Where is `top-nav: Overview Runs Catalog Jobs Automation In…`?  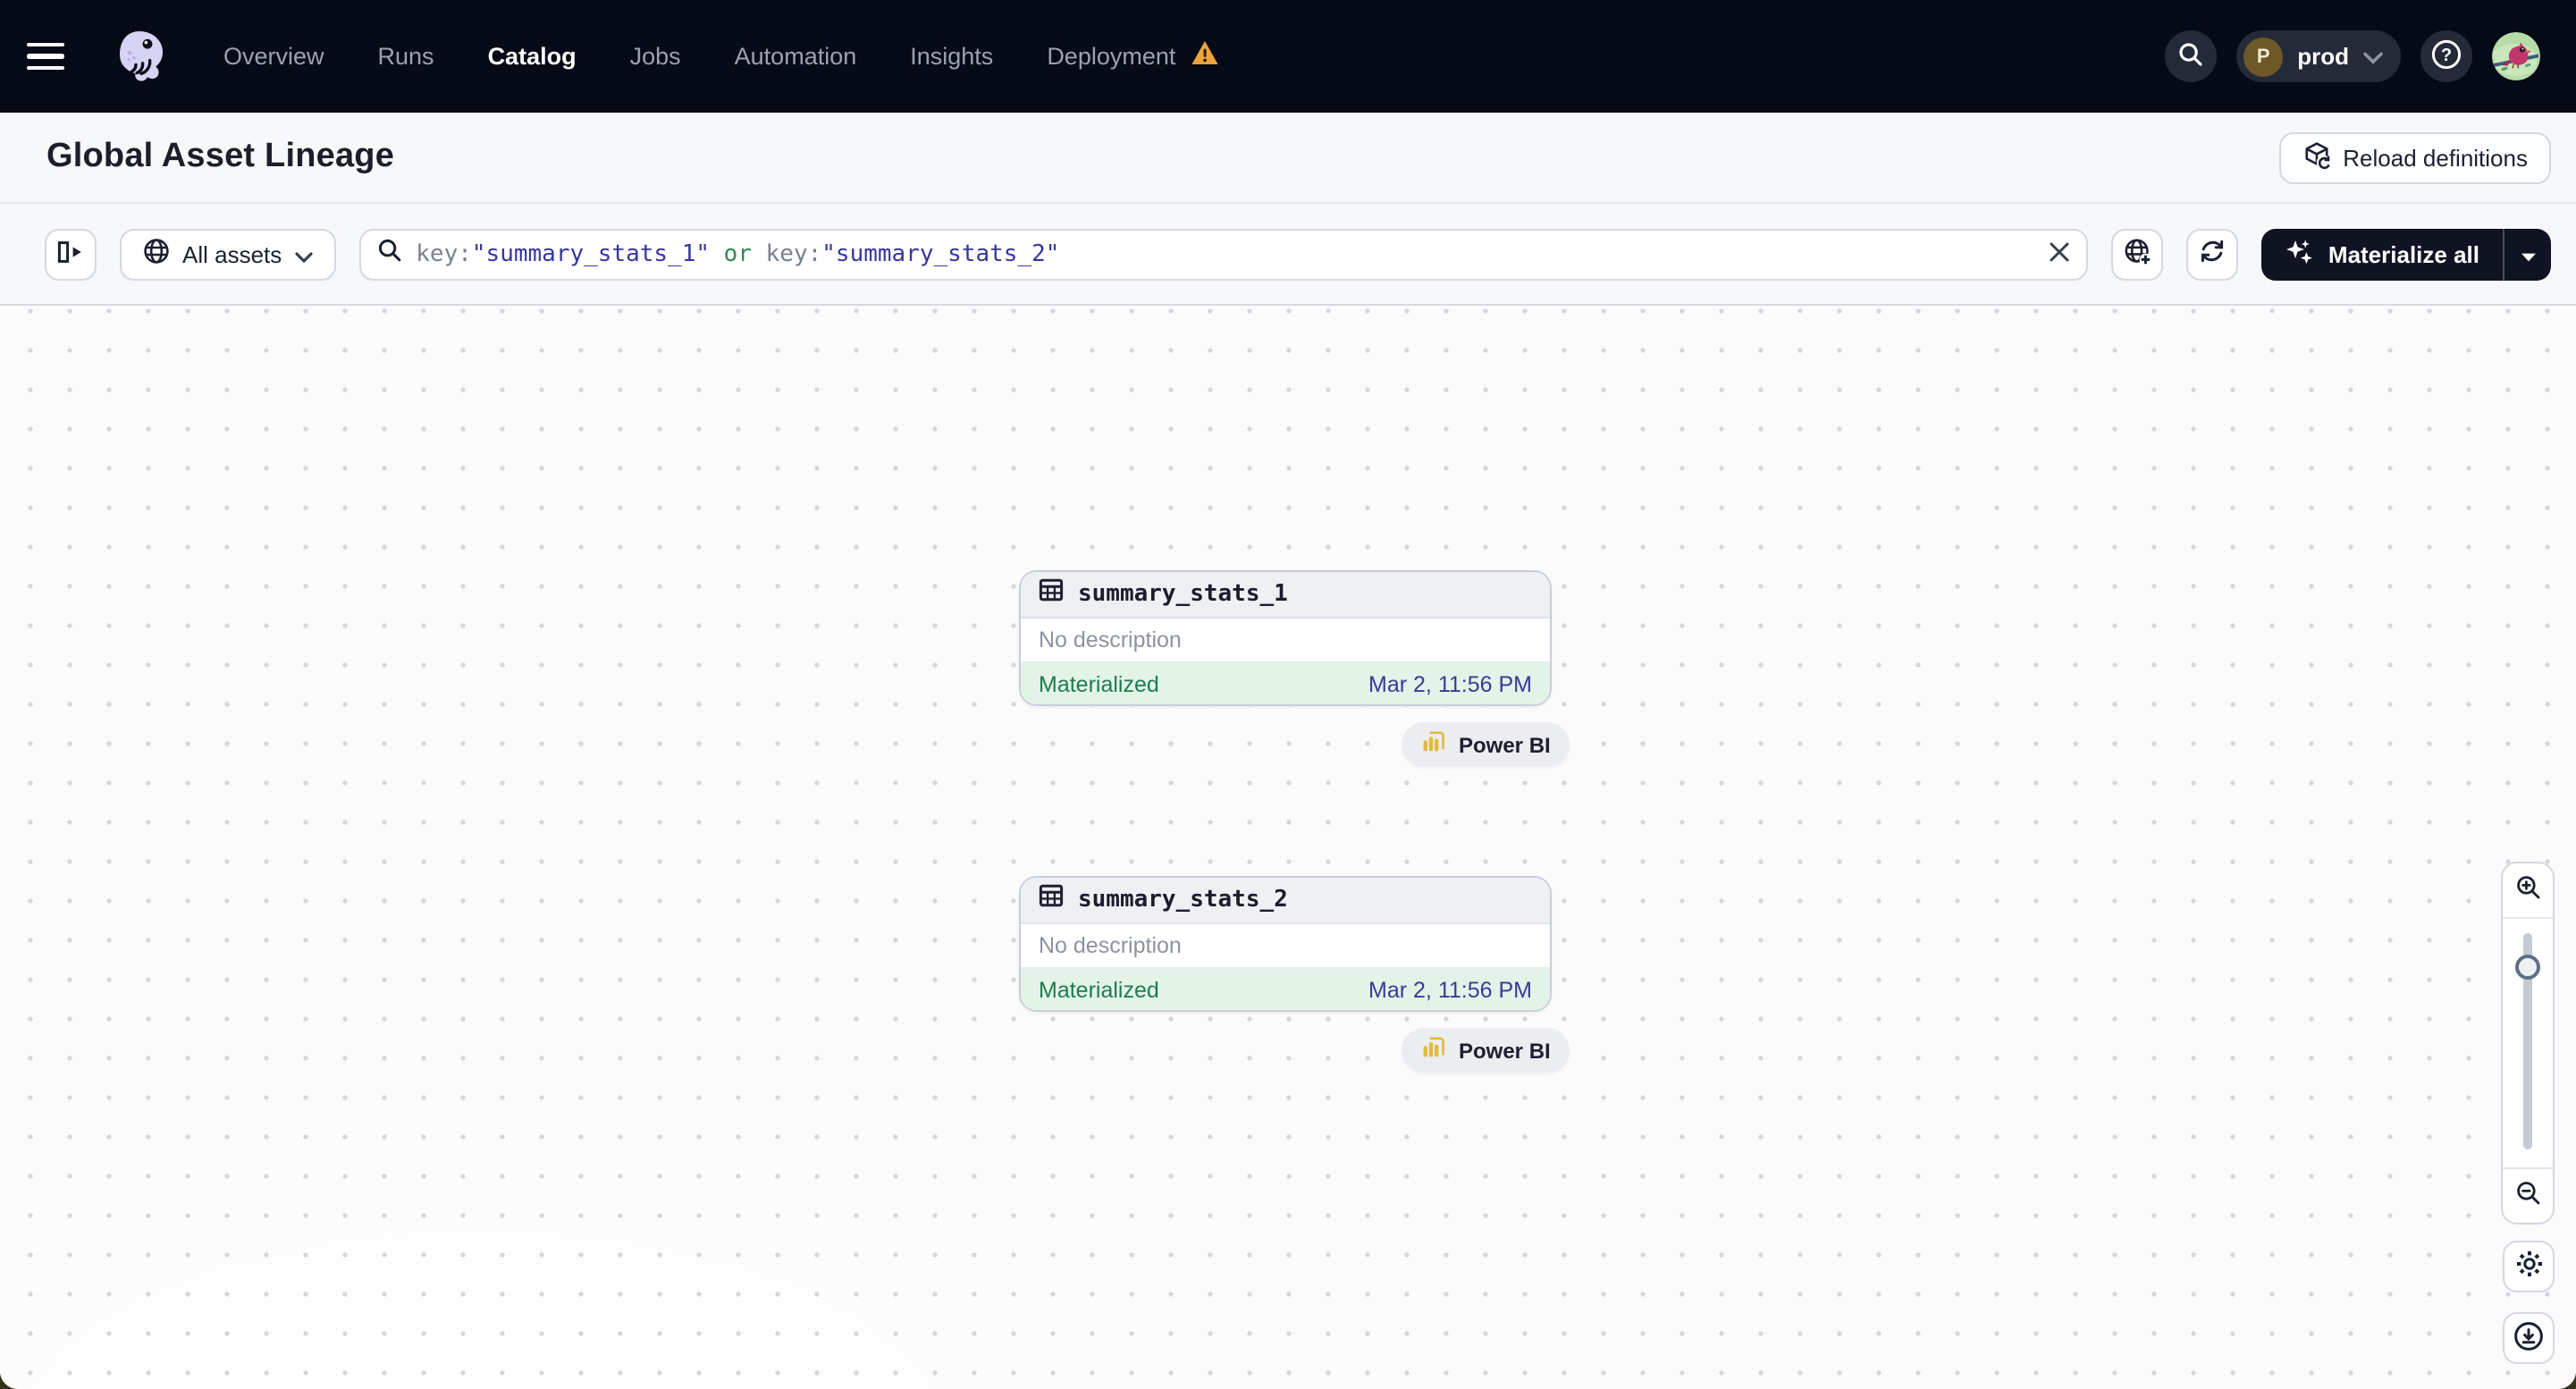
top-nav: Overview Runs Catalog Jobs Automation In… is located at coordinates (1288, 56).